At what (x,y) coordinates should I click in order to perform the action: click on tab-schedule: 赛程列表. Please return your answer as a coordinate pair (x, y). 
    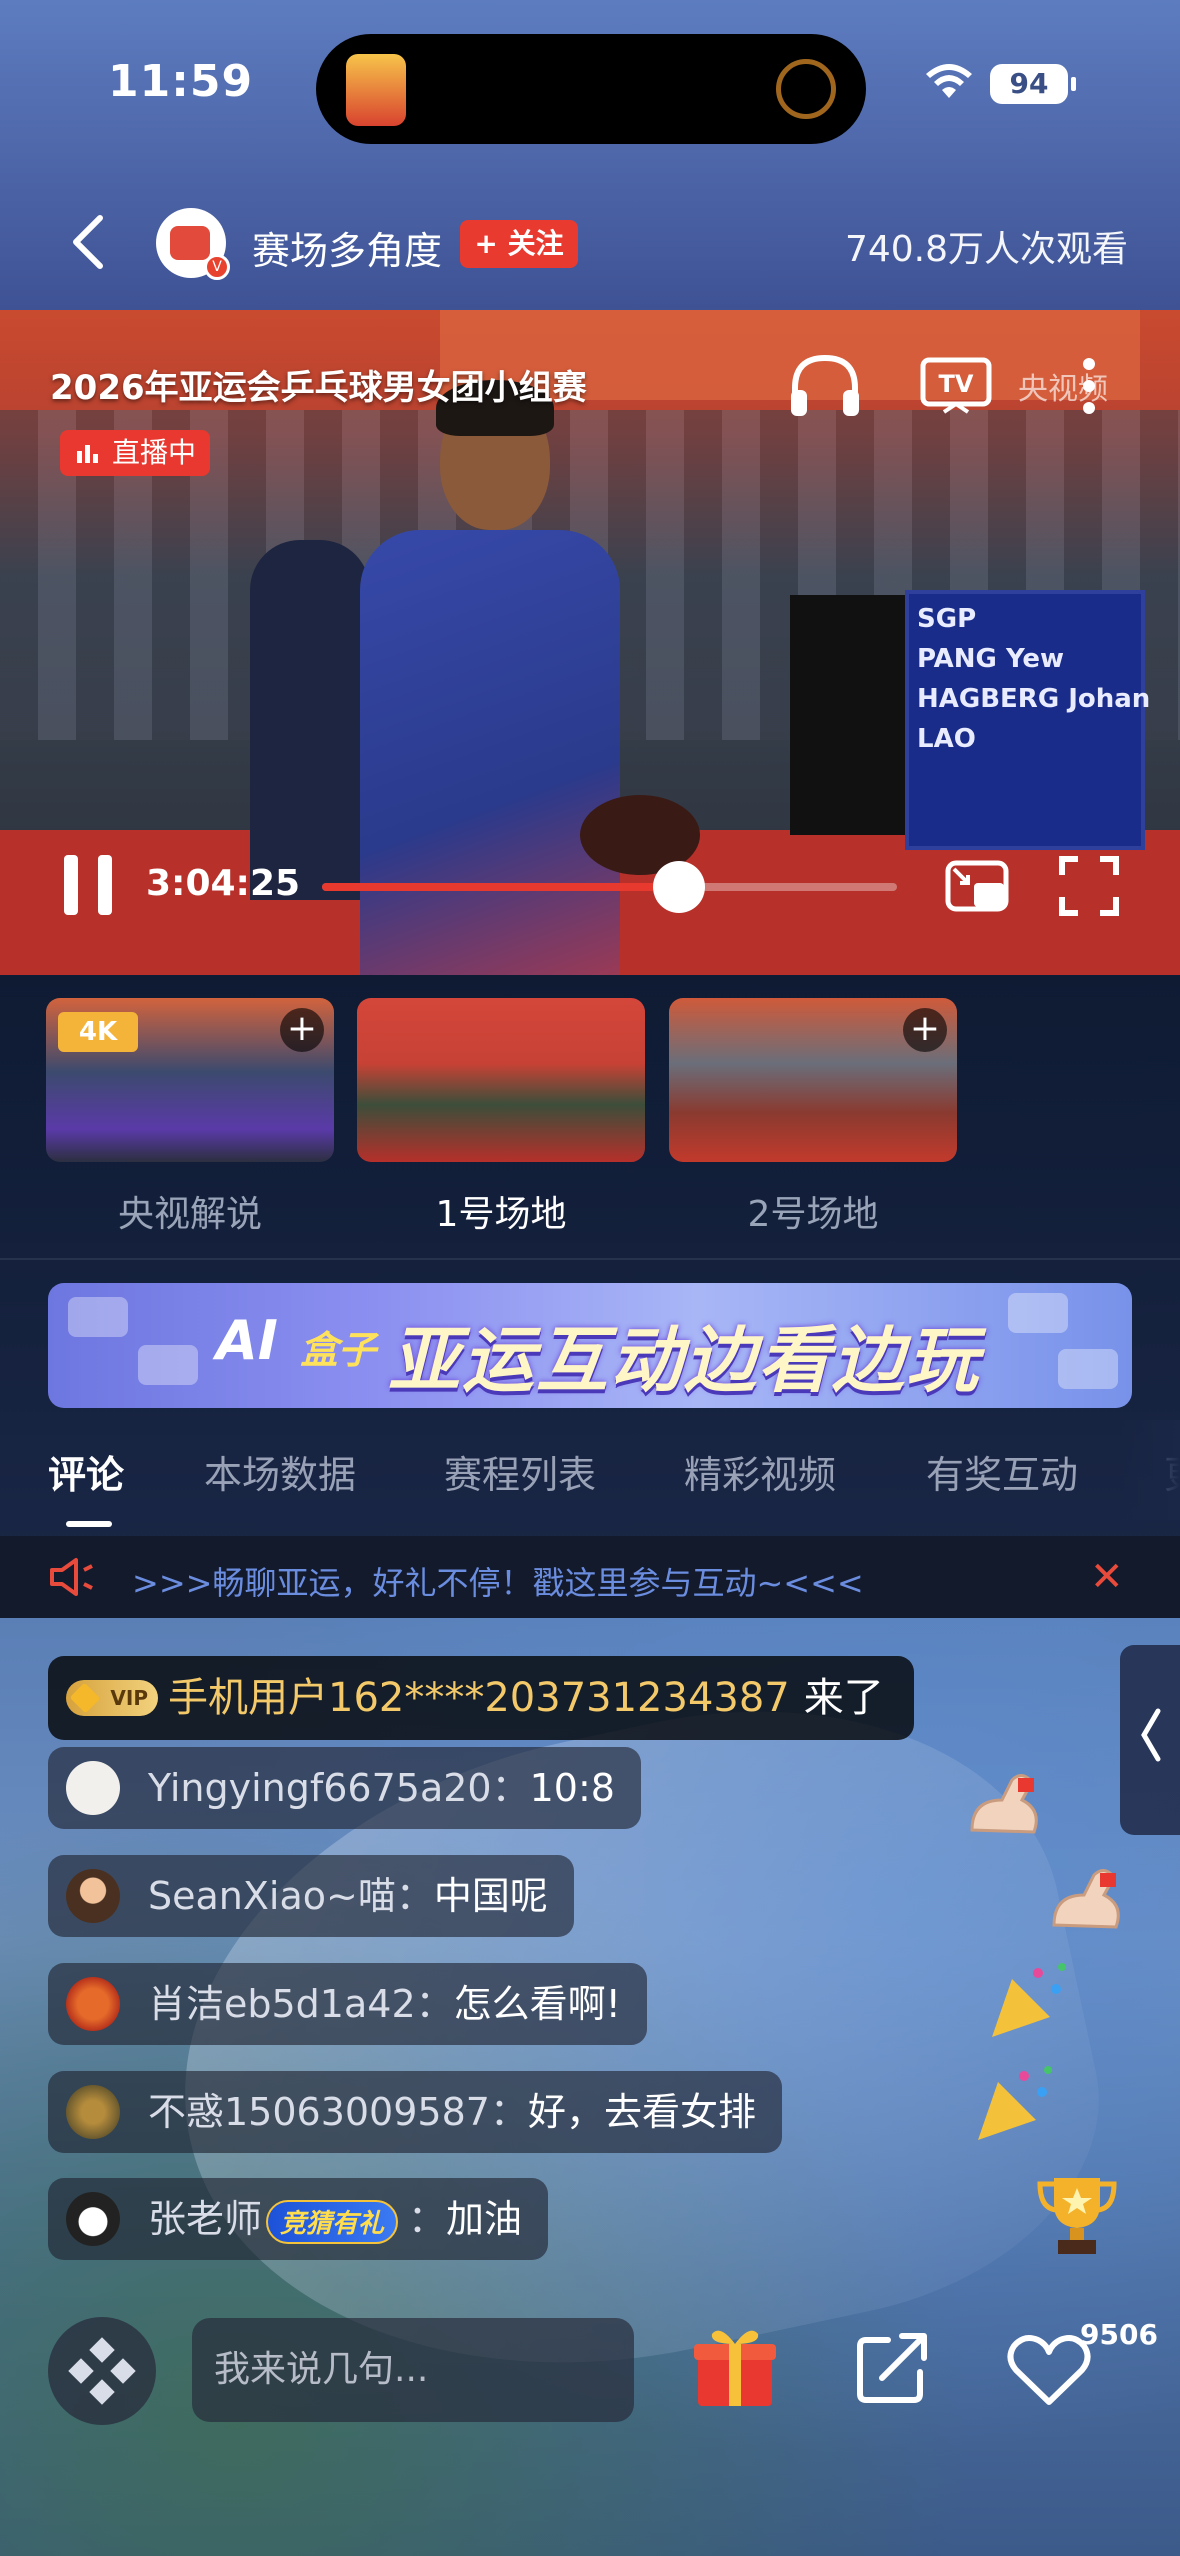
    Looking at the image, I should click on (520, 1471).